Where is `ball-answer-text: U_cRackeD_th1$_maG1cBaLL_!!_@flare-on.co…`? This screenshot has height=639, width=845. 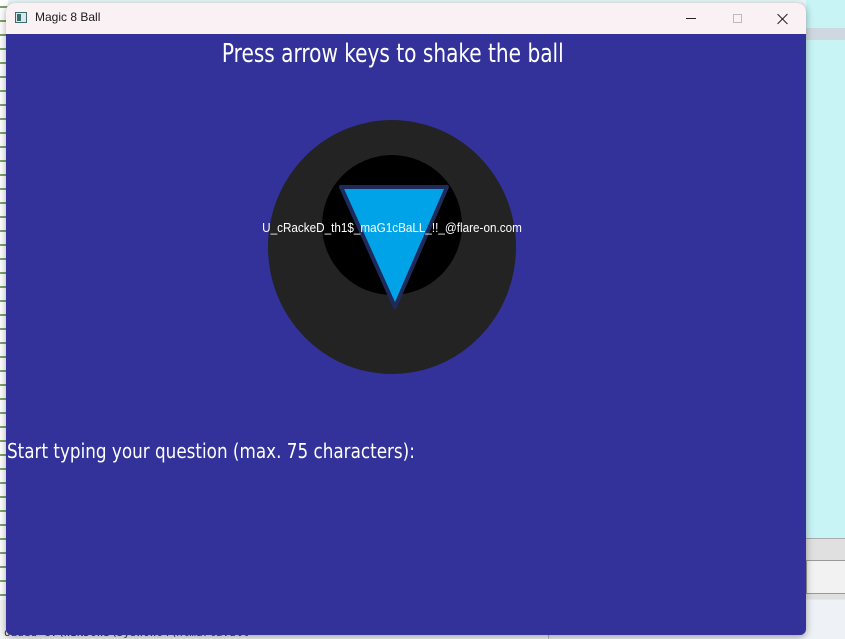
ball-answer-text: U_cRackeD_th1$_maG1cBaLL_!!_@flare-on.co… is located at coordinates (392, 227).